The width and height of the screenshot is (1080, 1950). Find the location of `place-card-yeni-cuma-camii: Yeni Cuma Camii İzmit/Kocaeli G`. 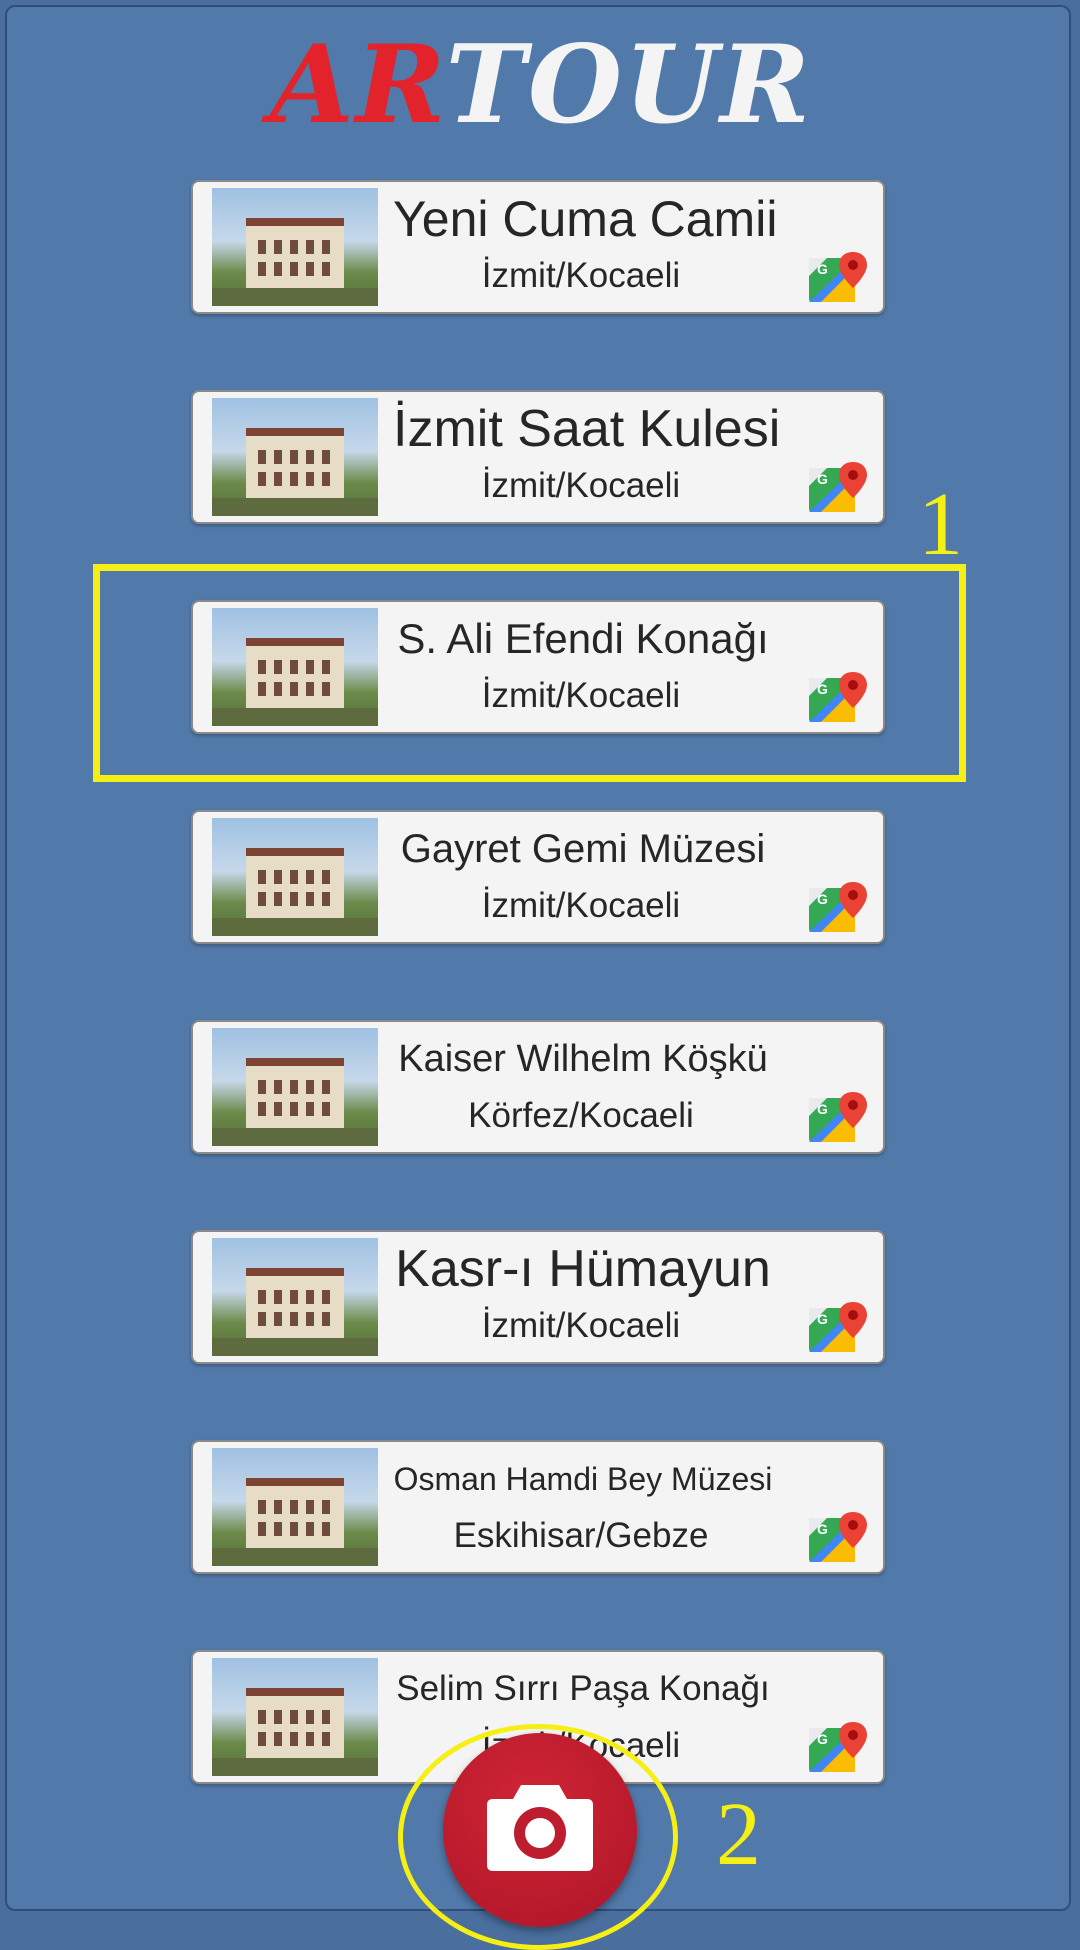

place-card-yeni-cuma-camii: Yeni Cuma Camii İzmit/Kocaeli G is located at coordinates (538, 247).